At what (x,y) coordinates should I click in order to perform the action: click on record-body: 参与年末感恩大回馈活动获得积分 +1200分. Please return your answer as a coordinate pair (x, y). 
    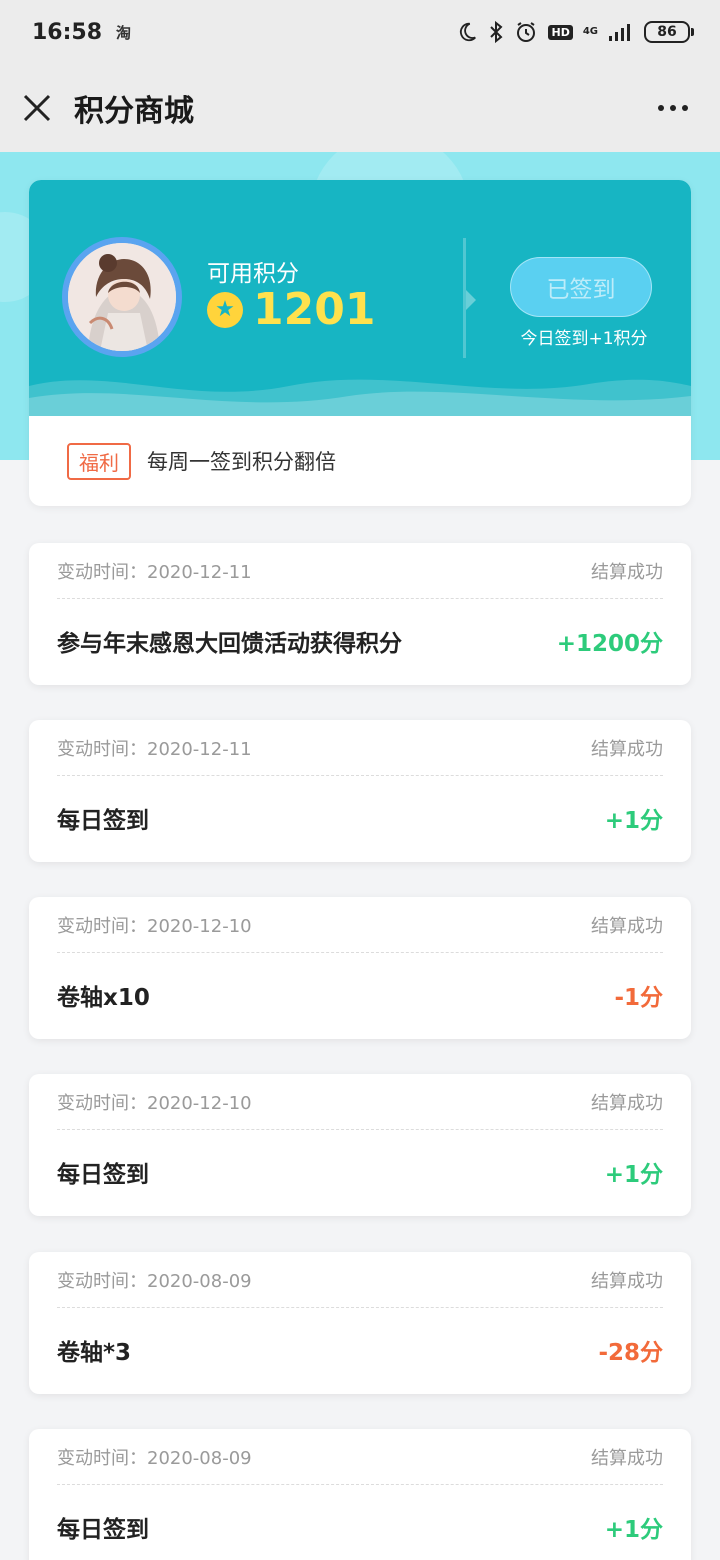
    Looking at the image, I should click on (360, 641).